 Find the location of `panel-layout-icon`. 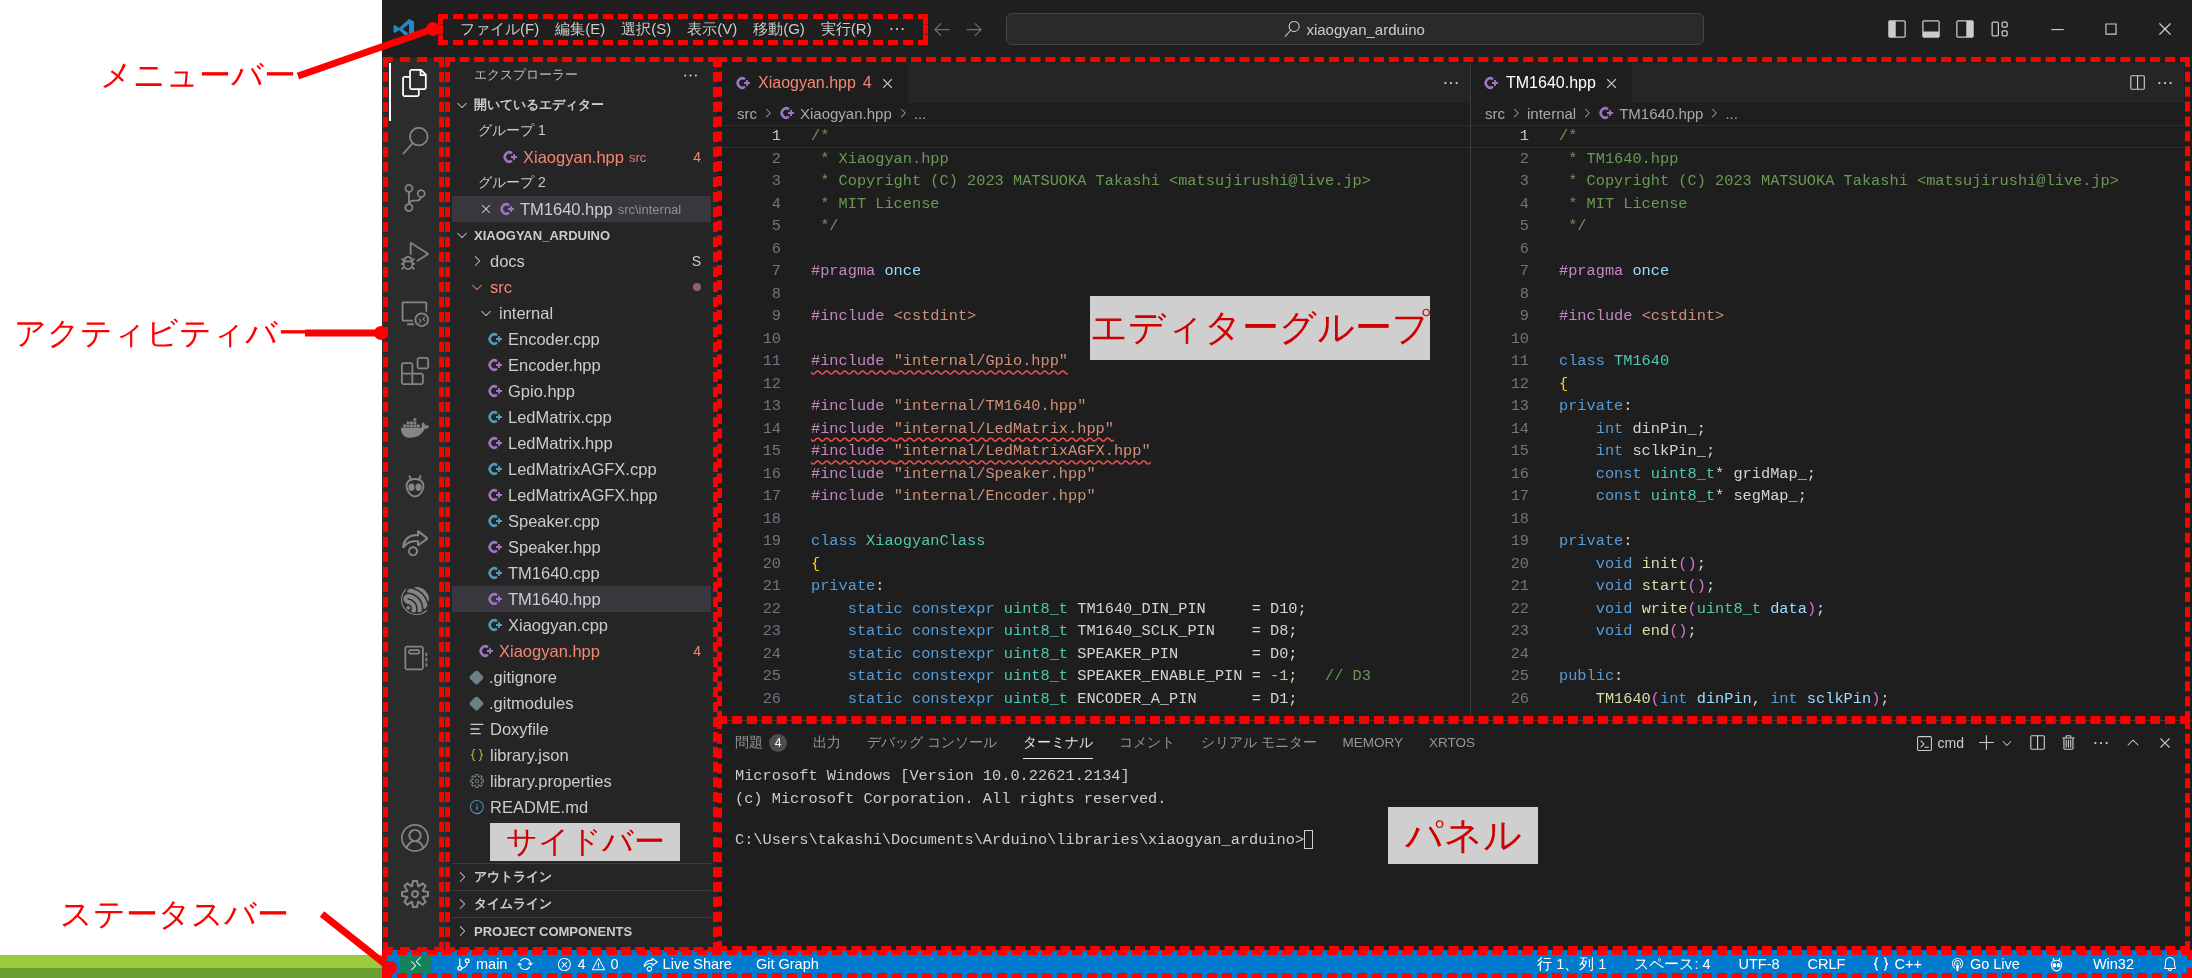

panel-layout-icon is located at coordinates (1931, 29).